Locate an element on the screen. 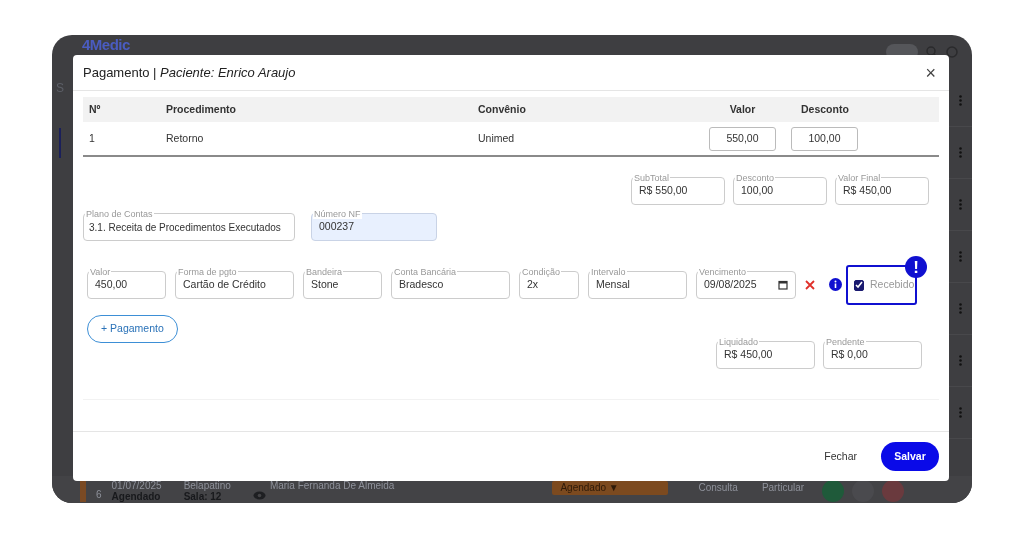 Image resolution: width=1024 pixels, height=538 pixels. help-icon is located at coordinates (952, 52).